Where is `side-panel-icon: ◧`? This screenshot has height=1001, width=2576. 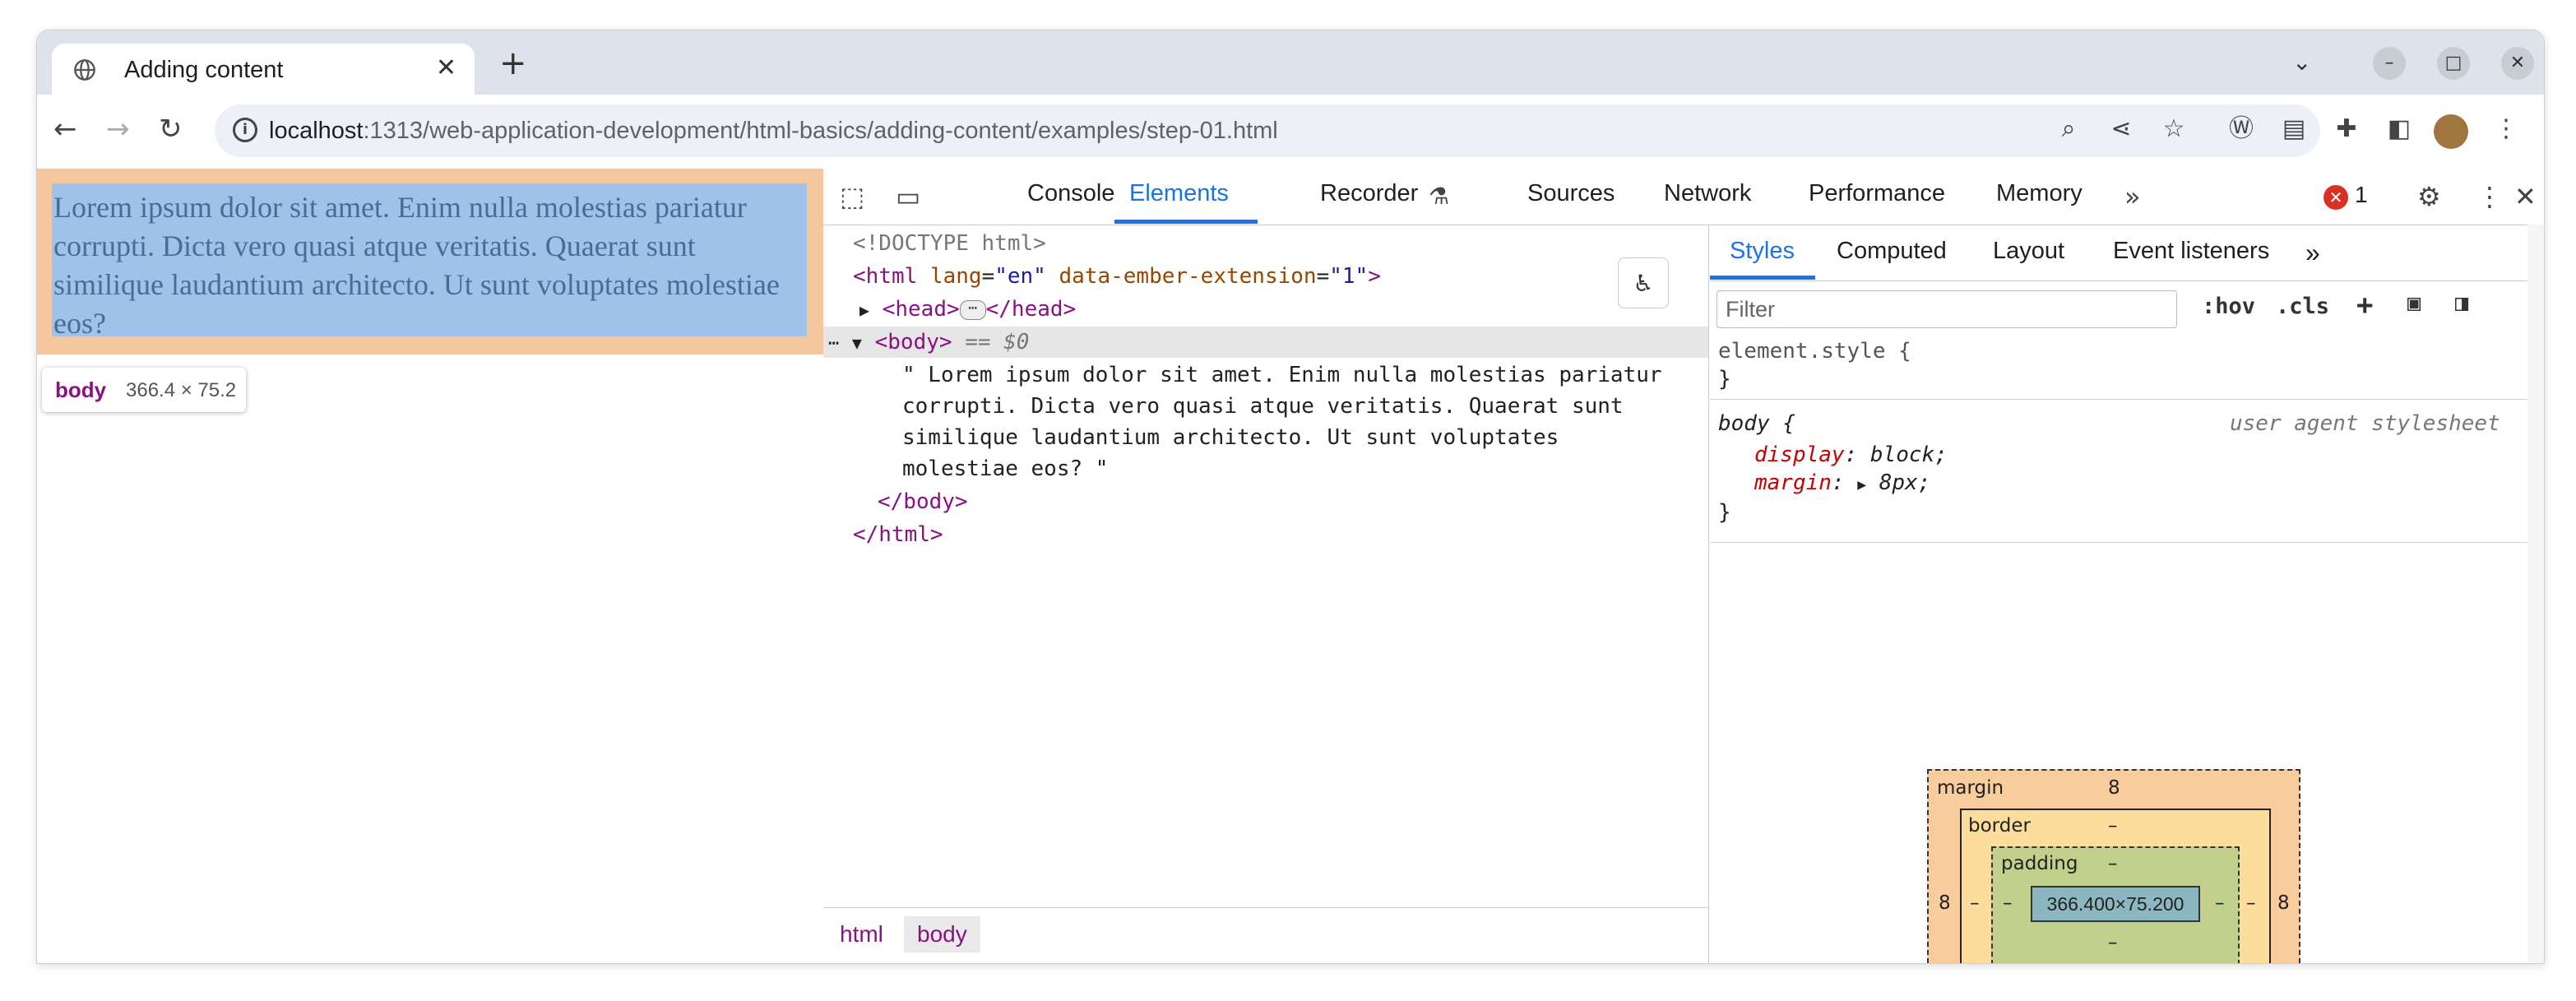
side-panel-icon: ◧ is located at coordinates (2399, 129).